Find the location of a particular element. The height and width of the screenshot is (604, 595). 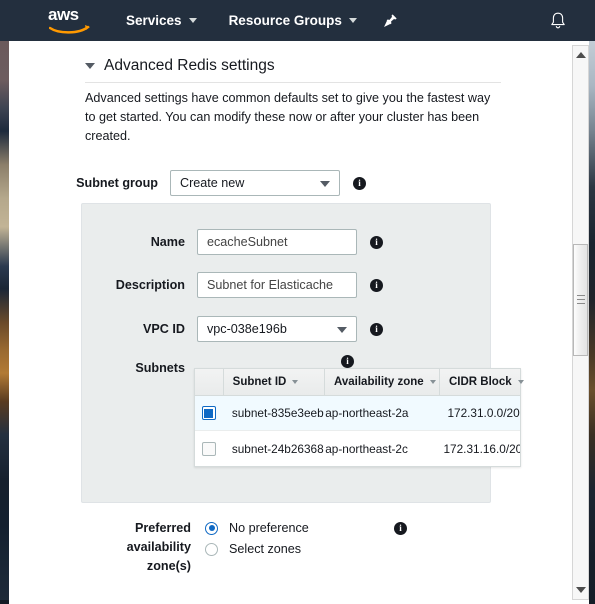

advanced-redis-settings-title-row: Advanced Redis settings is located at coordinates (293, 70).